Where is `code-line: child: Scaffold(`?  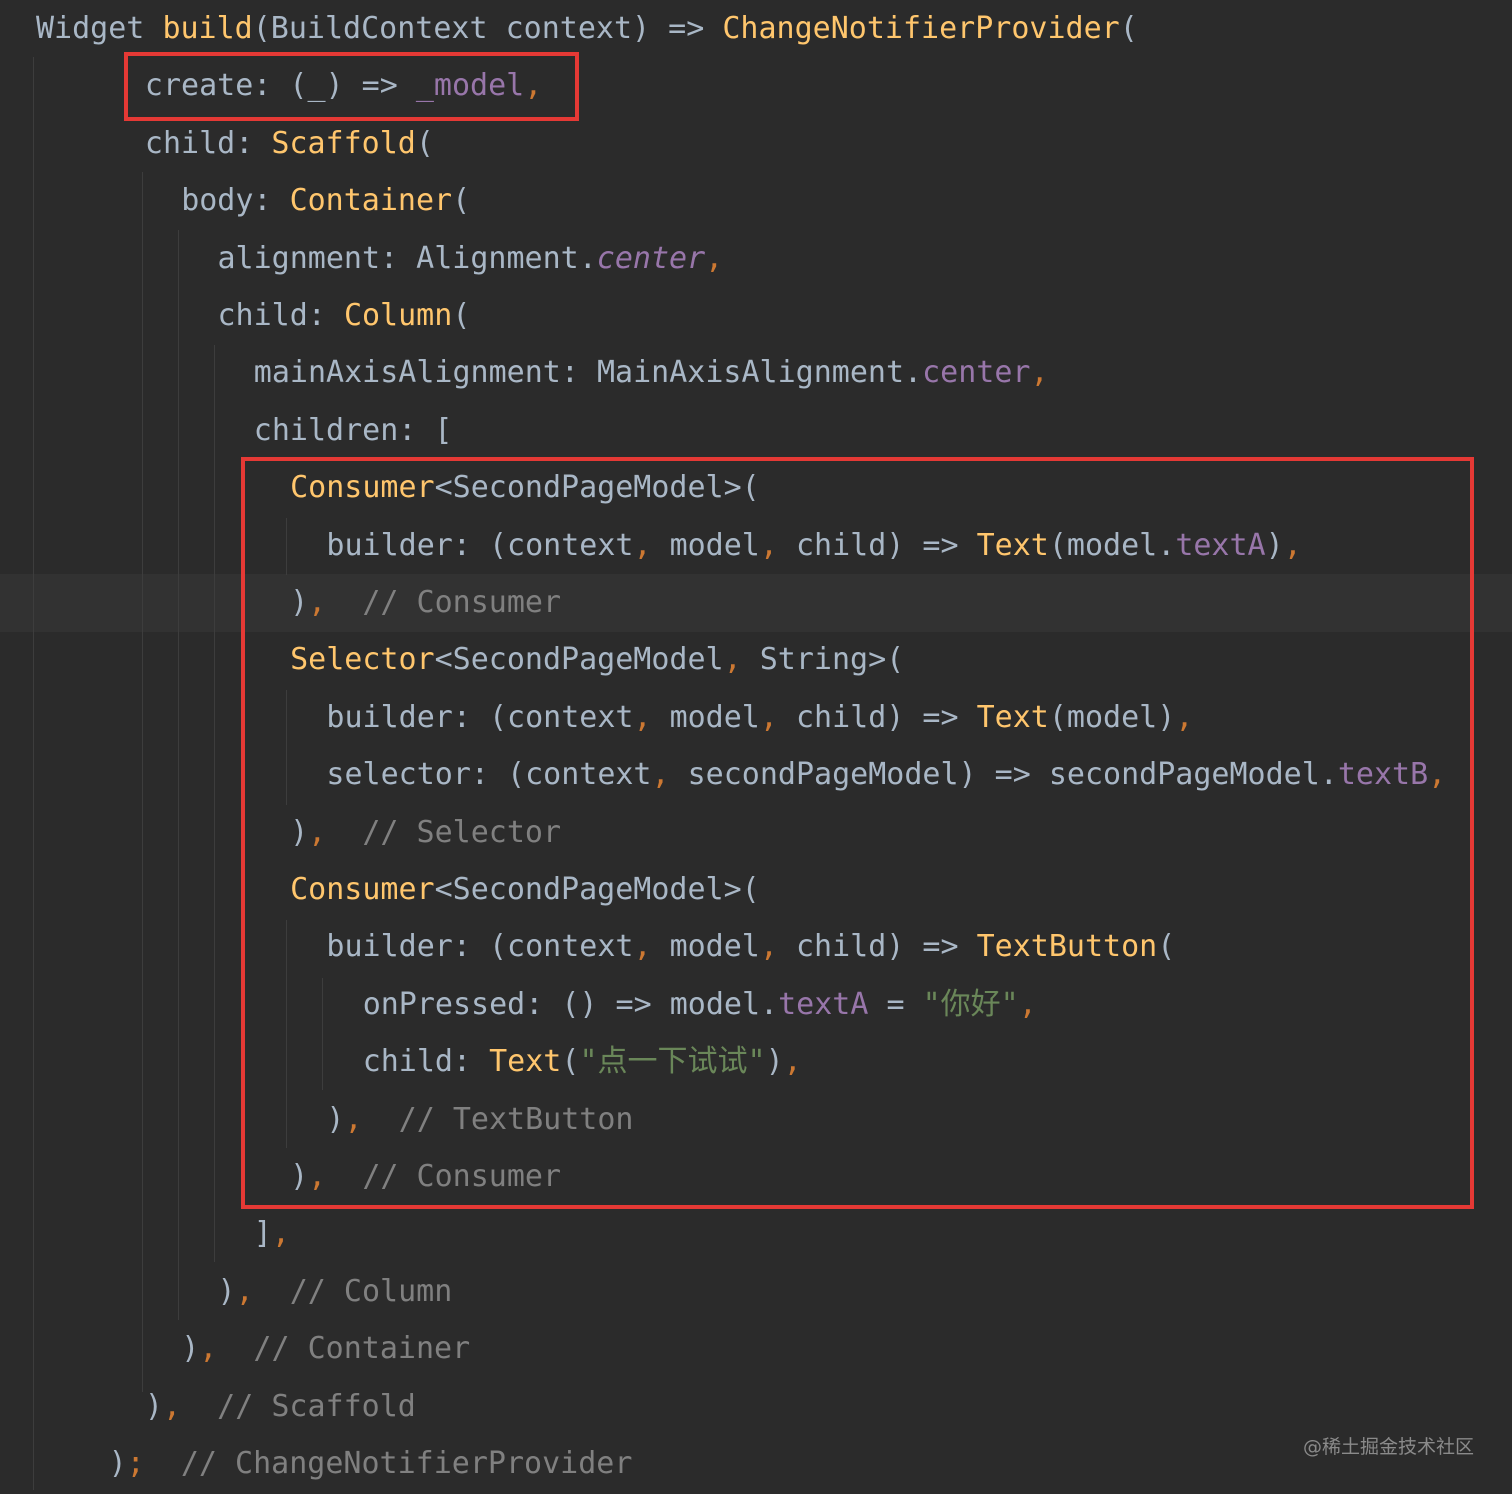
code-line: child: Scaffold( is located at coordinates (289, 143).